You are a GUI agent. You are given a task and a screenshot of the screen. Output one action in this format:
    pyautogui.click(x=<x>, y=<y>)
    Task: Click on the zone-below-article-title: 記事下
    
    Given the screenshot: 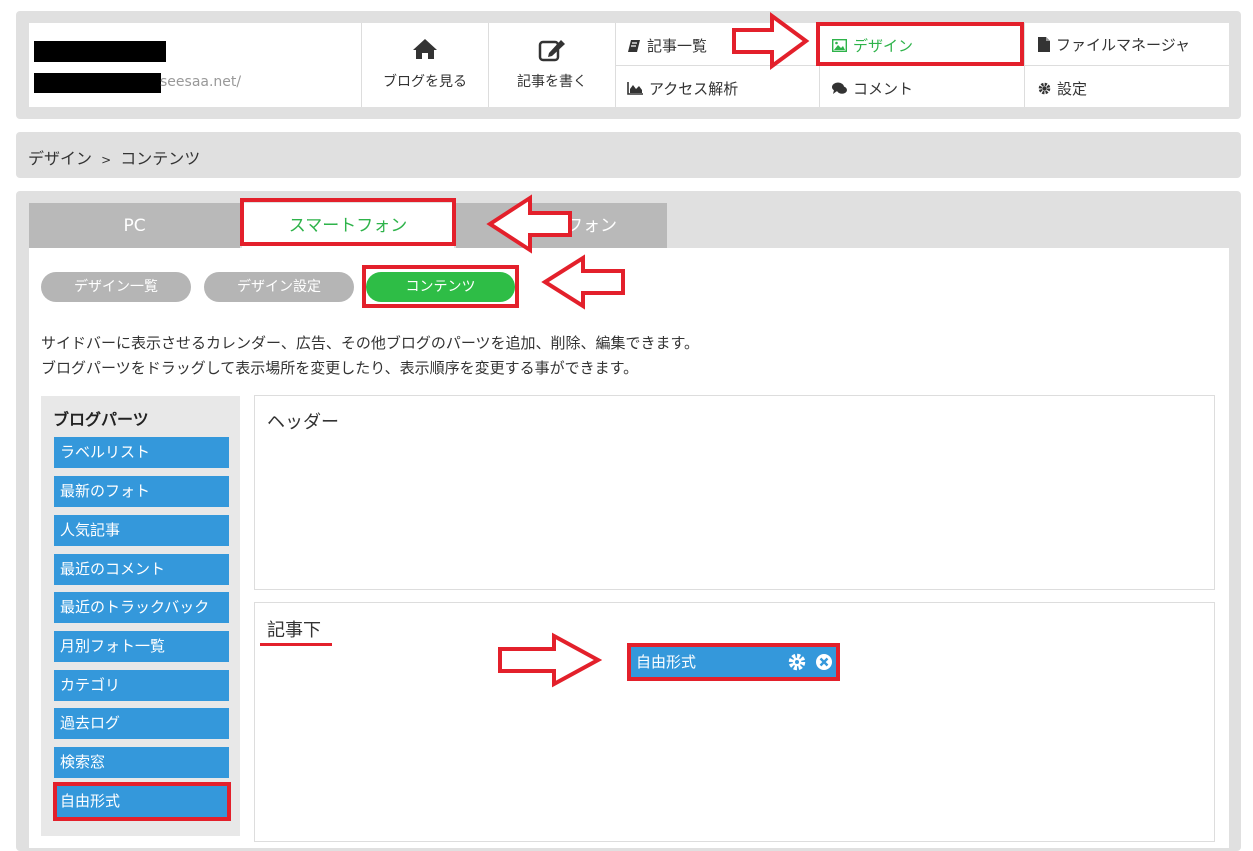 What is the action you would take?
    pyautogui.click(x=294, y=630)
    